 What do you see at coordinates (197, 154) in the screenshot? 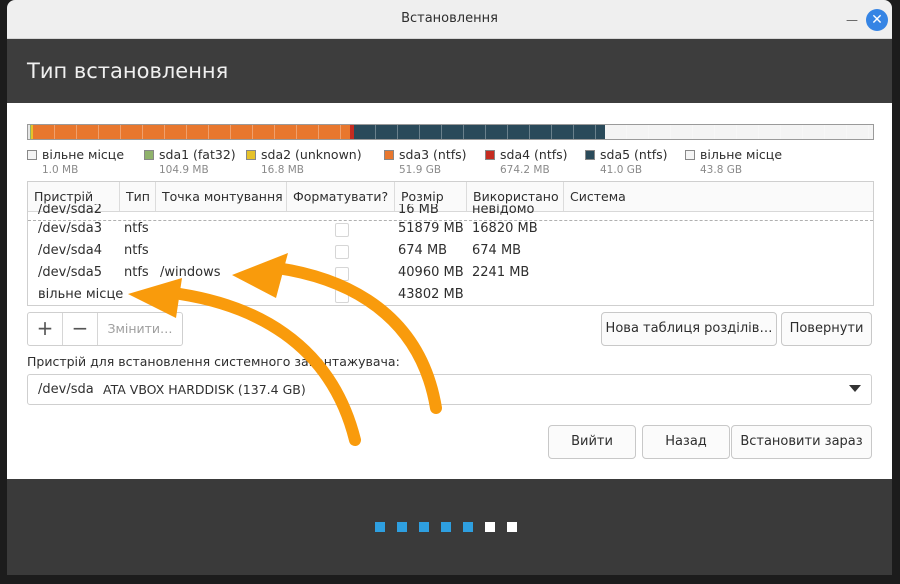
I see `legend-name: sda1 (fat32)` at bounding box center [197, 154].